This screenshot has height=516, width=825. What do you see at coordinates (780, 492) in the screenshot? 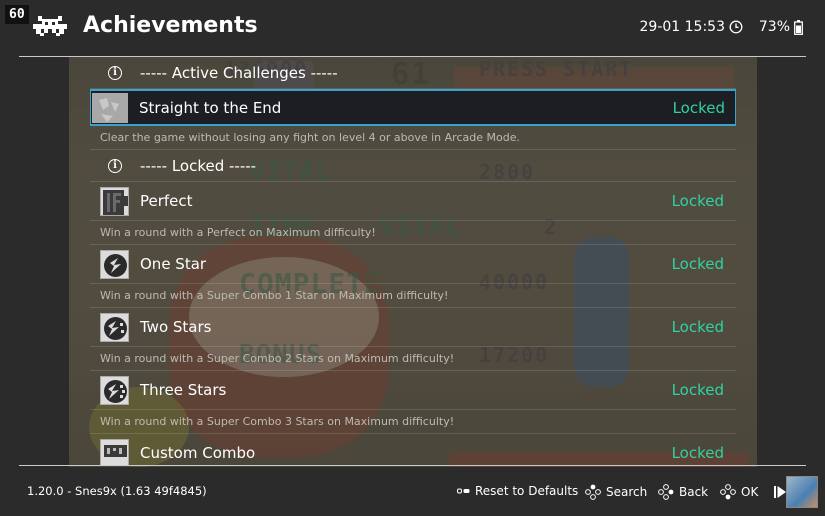
I see `resume-content-icon` at bounding box center [780, 492].